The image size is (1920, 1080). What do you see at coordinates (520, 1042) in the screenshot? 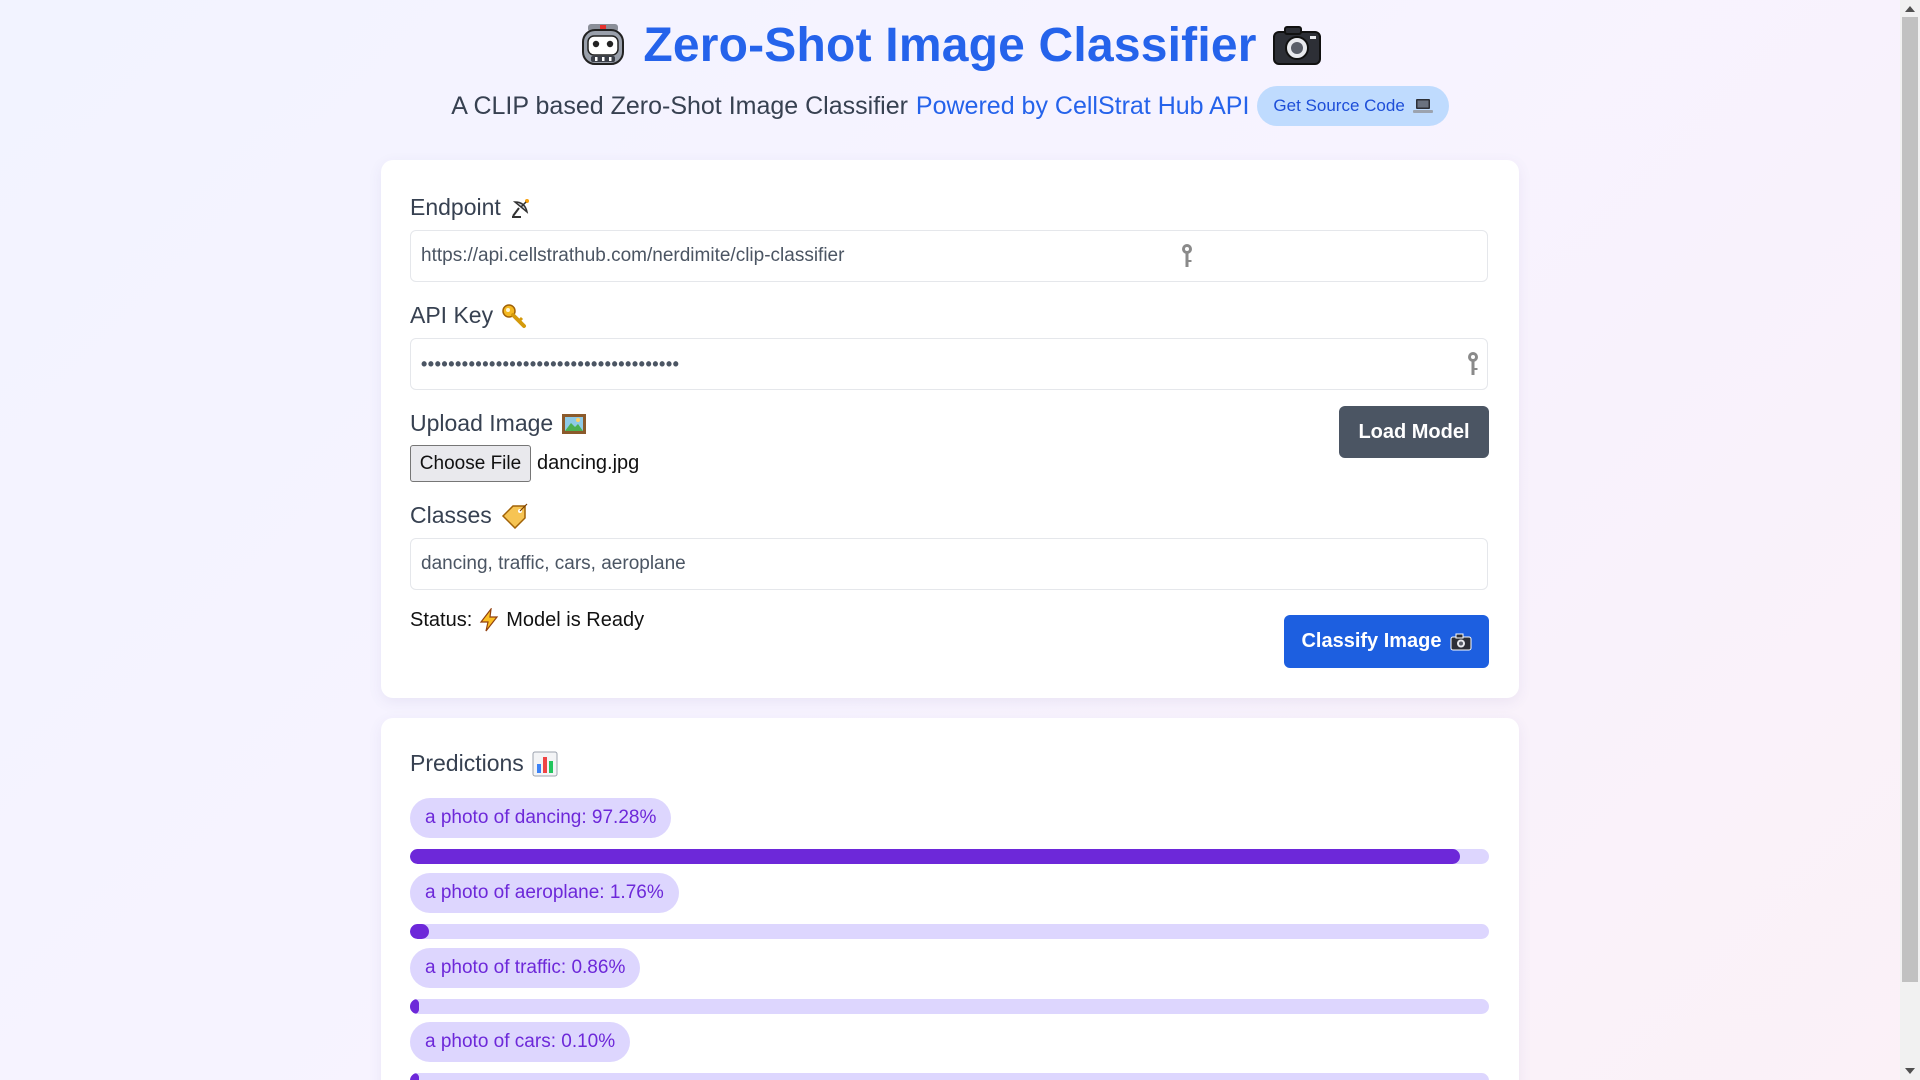
I see `prediction-label: a photo of cars: 0.10%` at bounding box center [520, 1042].